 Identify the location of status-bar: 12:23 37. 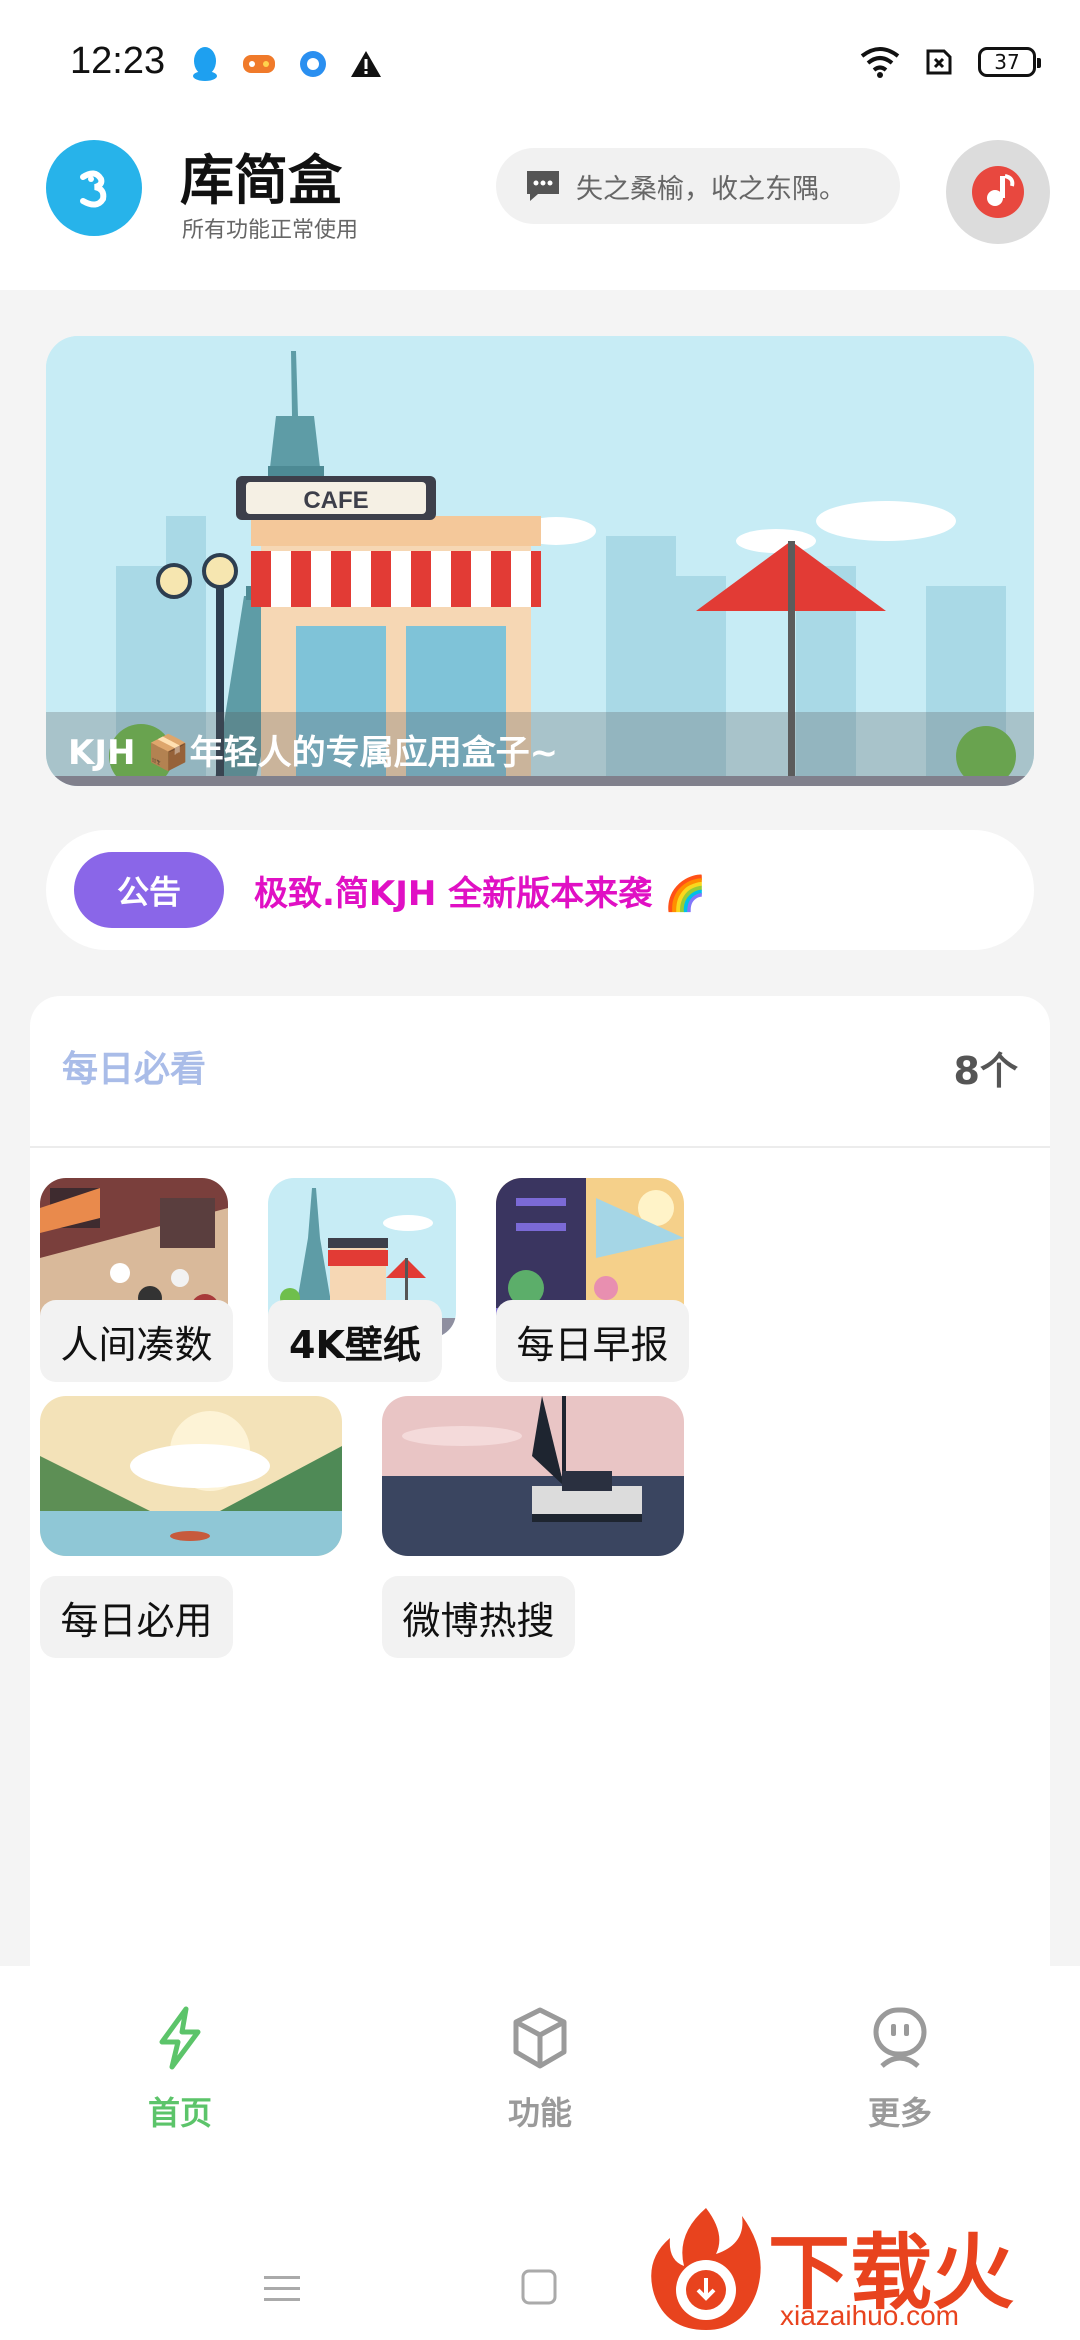
(540, 65).